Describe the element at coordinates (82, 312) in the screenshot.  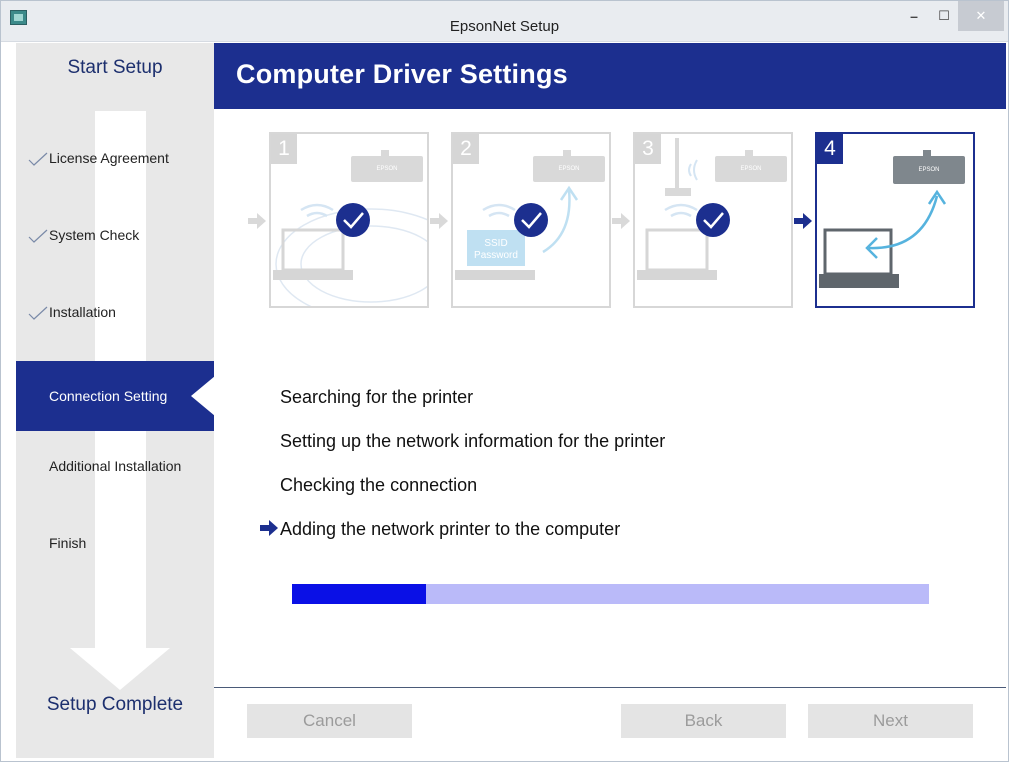
I see `sidebar-step-label: Installation` at that location.